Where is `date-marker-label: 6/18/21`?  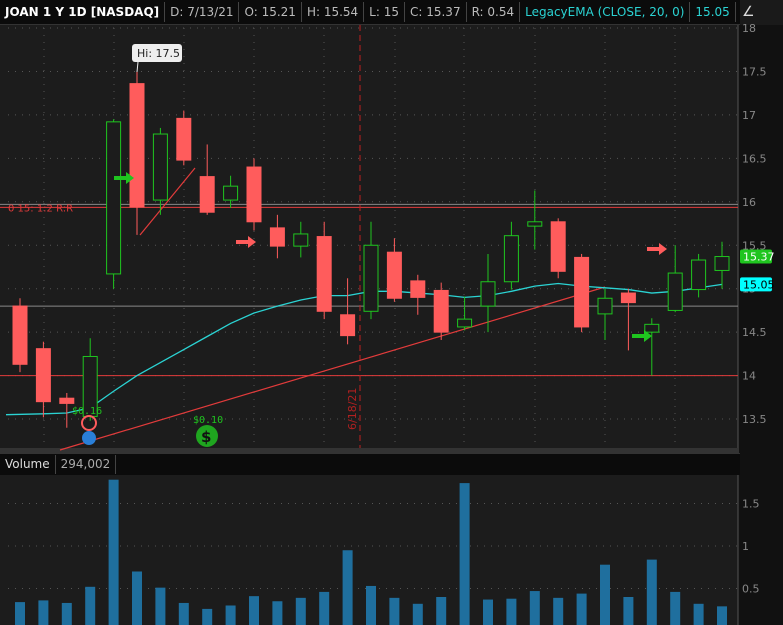
date-marker-label: 6/18/21 is located at coordinates (352, 409).